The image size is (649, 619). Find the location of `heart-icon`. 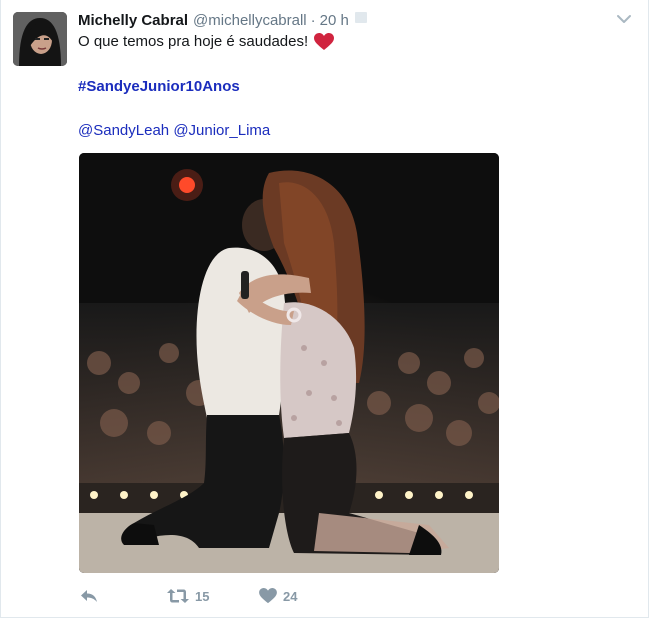

heart-icon is located at coordinates (268, 596).